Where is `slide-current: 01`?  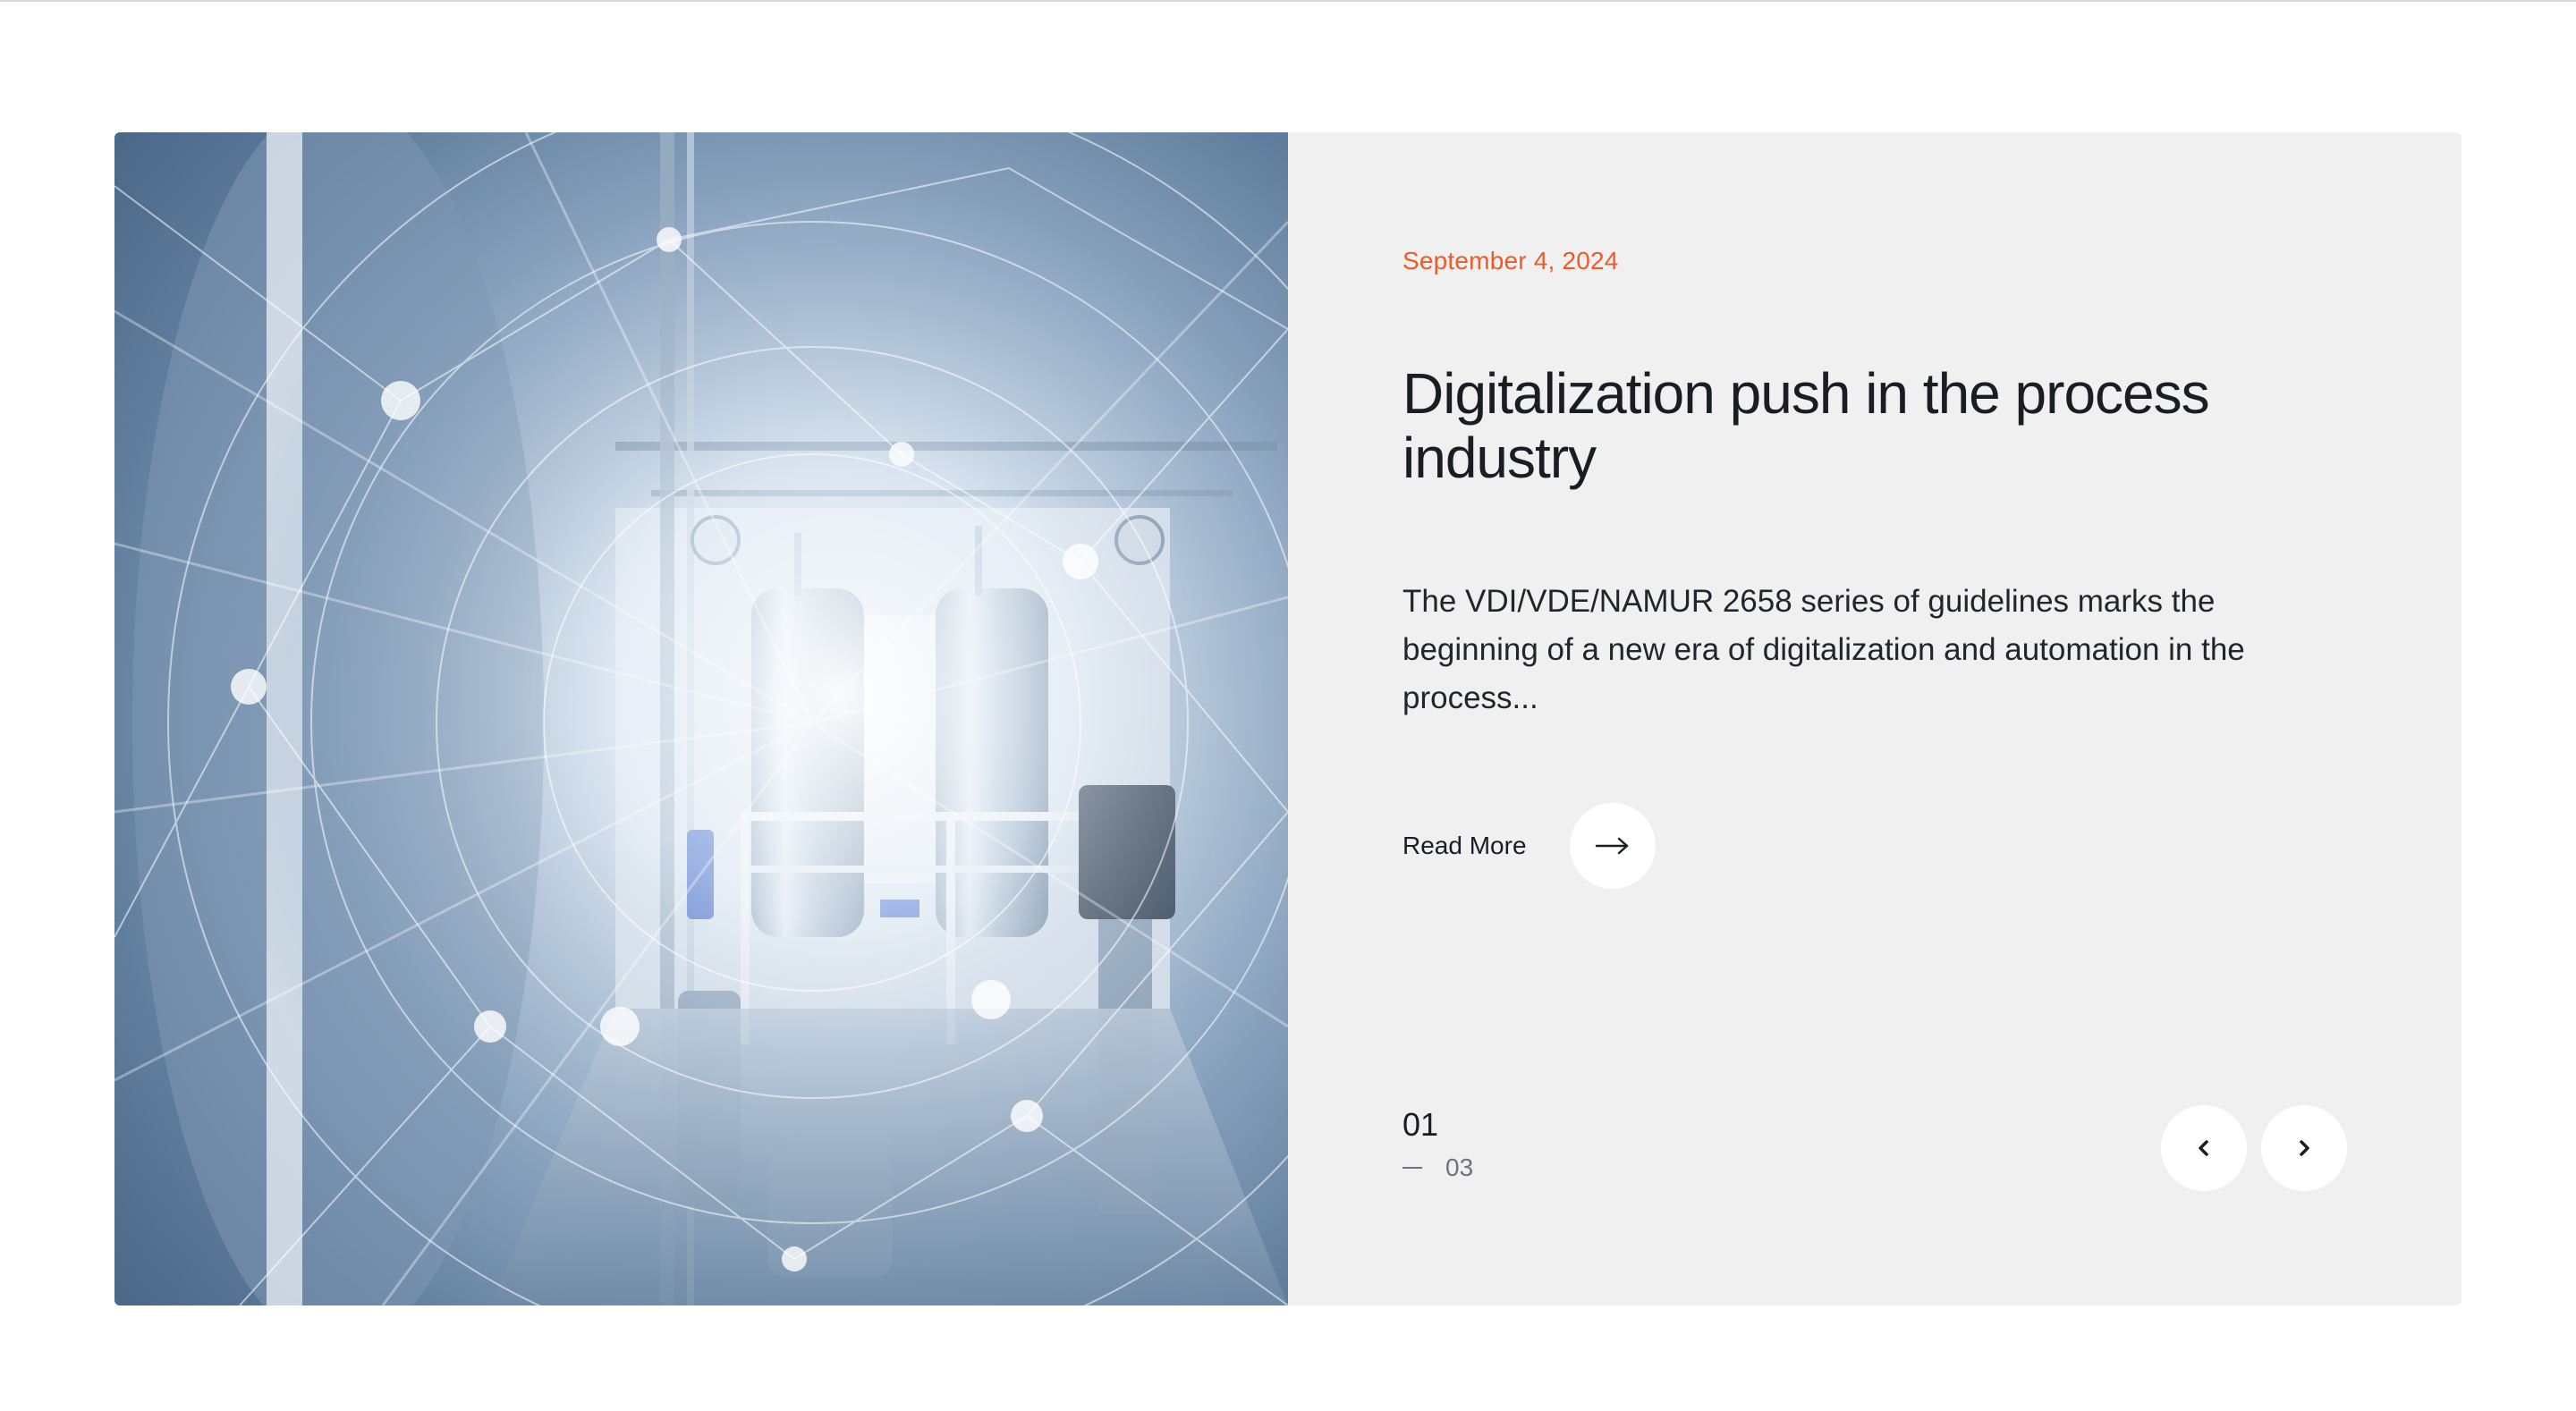
slide-current: 01 is located at coordinates (1420, 1124).